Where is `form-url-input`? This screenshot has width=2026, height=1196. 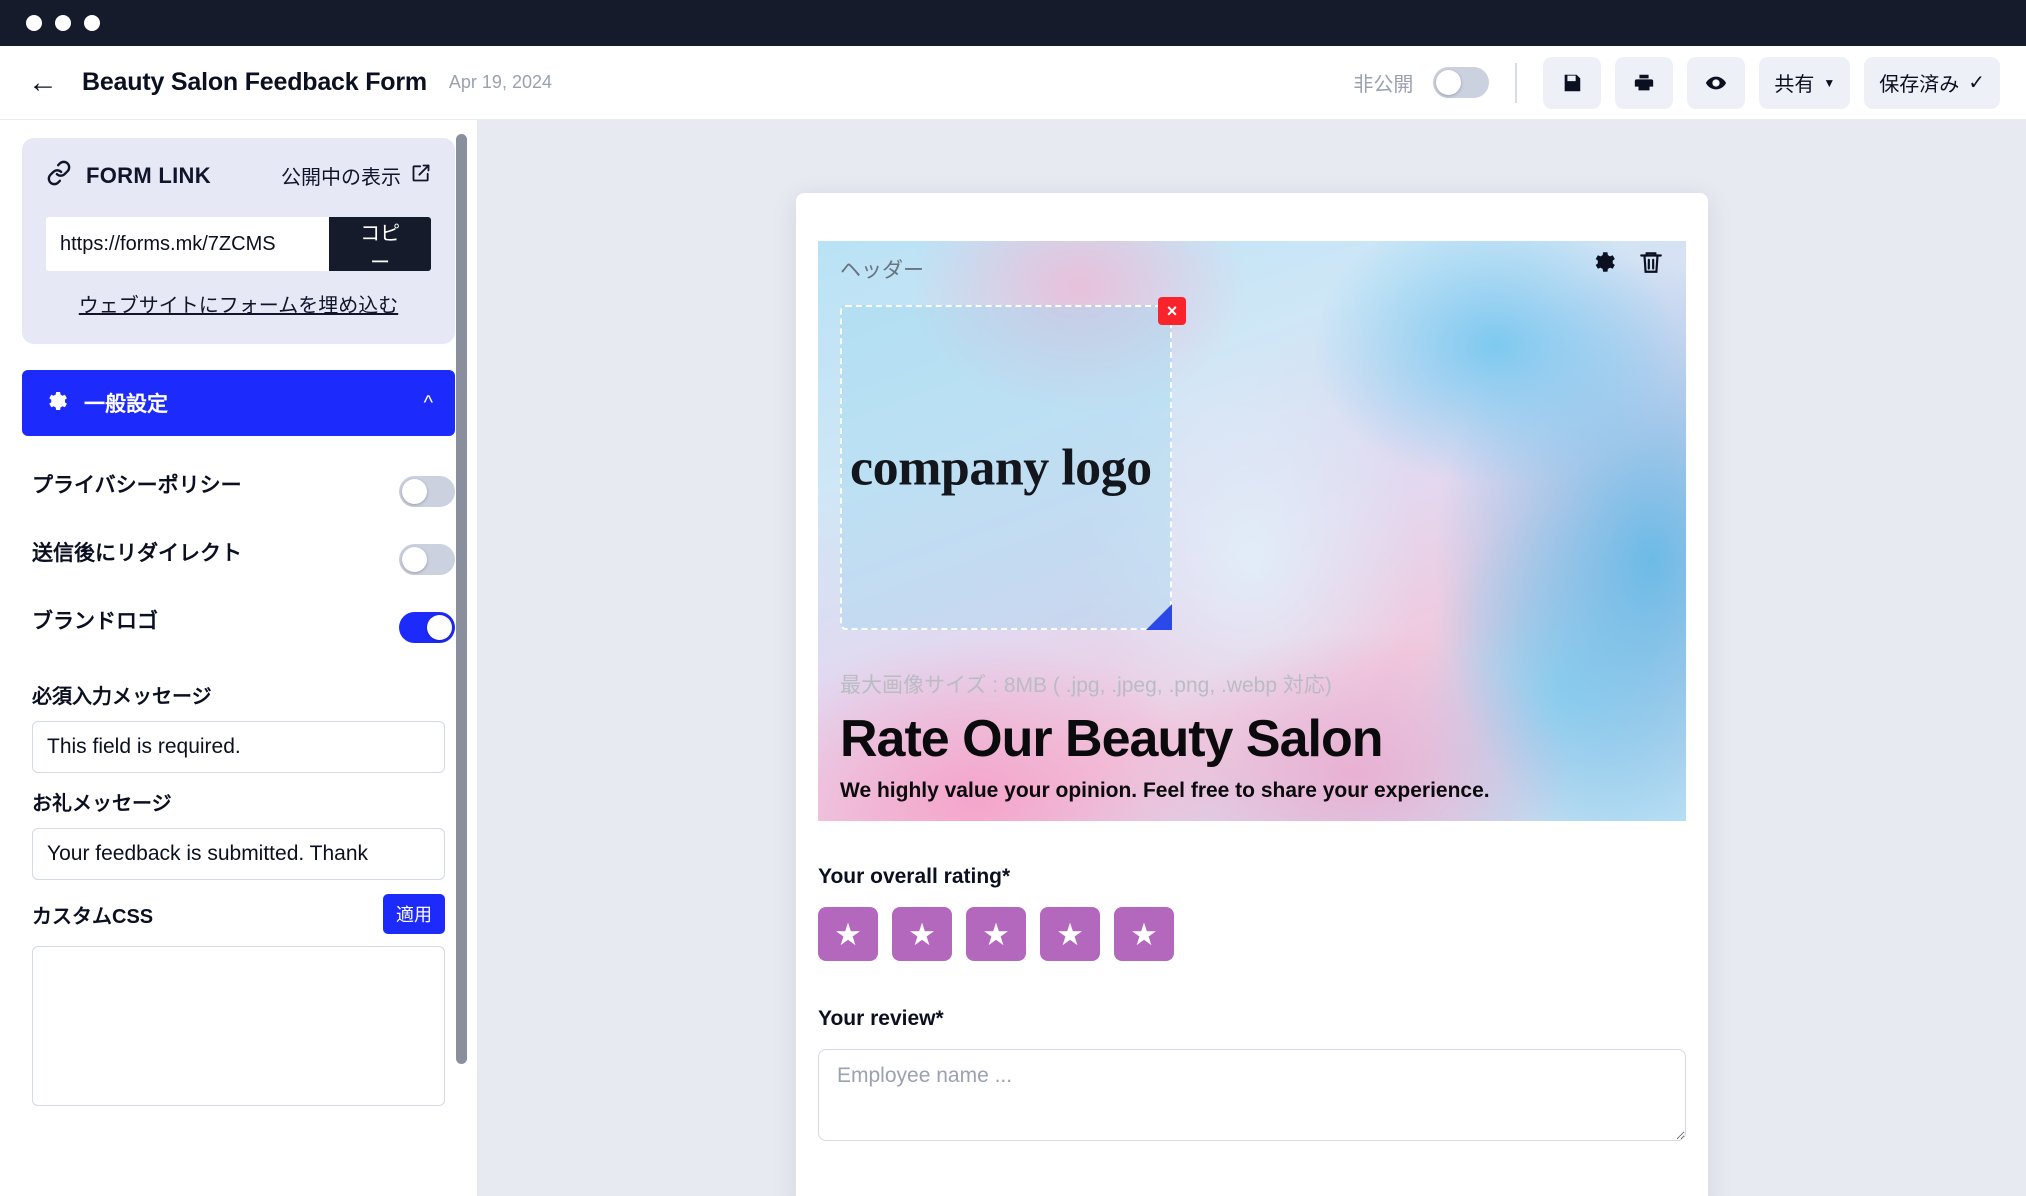 form-url-input is located at coordinates (188, 244).